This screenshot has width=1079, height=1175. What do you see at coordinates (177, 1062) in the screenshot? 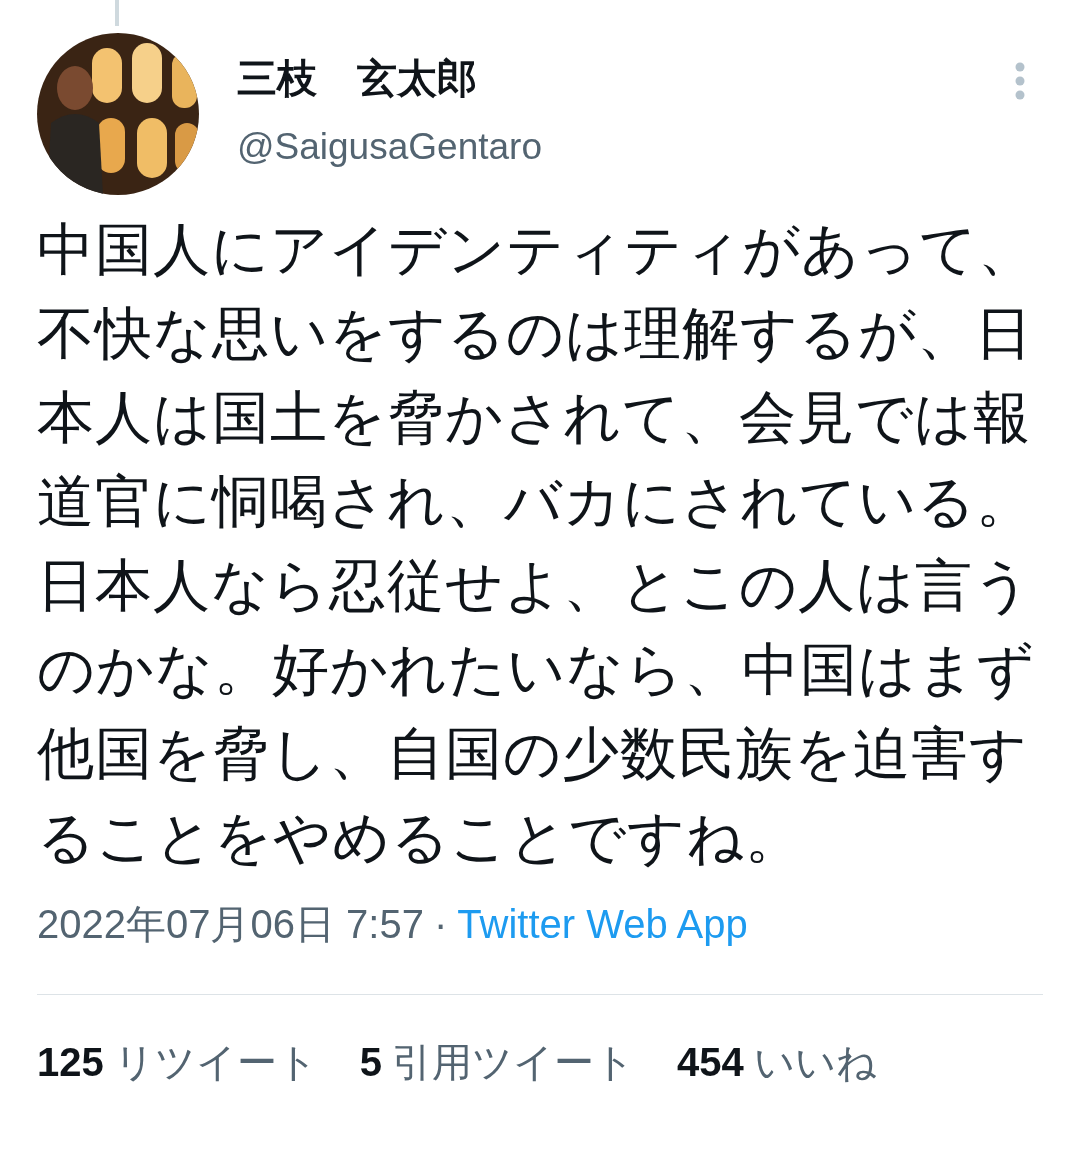
I see `stat-link: 125 リツイート` at bounding box center [177, 1062].